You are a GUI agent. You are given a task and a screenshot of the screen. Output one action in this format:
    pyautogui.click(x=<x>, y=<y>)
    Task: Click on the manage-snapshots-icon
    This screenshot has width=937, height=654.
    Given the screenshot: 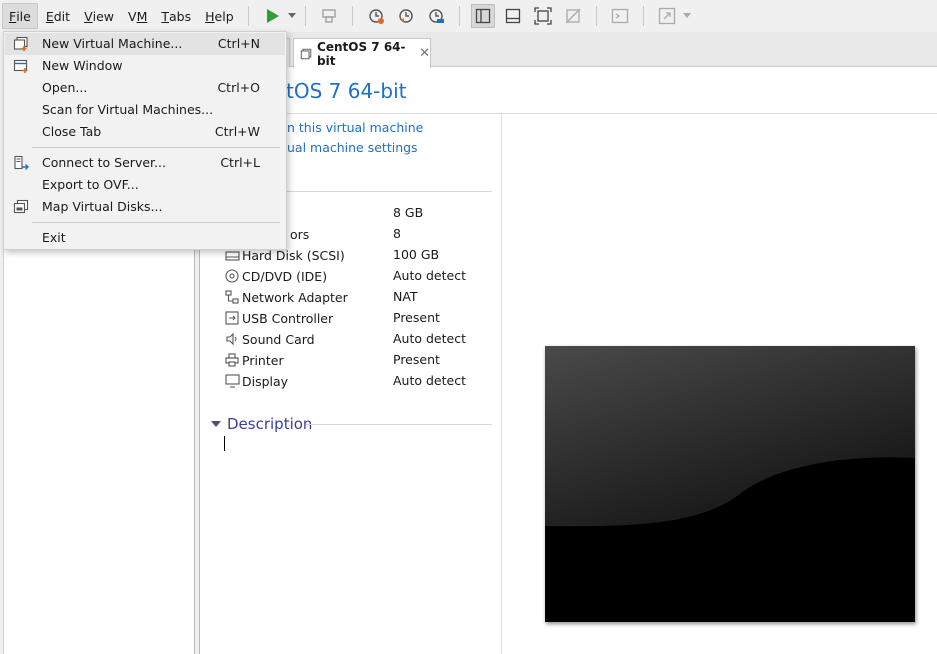 What is the action you would take?
    pyautogui.click(x=436, y=16)
    